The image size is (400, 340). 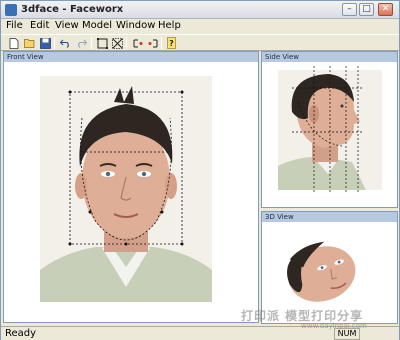 I want to click on title-bar: 3dface - Faceworx – □ ✕, so click(x=200, y=10).